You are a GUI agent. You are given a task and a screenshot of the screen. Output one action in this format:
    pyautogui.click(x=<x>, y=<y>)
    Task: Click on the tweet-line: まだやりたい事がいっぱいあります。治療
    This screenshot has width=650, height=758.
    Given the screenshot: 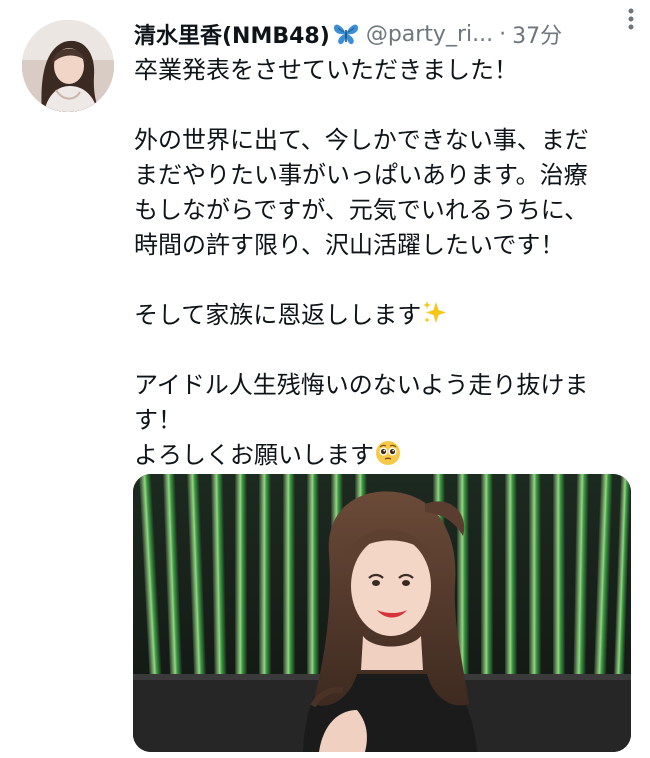 What is the action you would take?
    pyautogui.click(x=361, y=175)
    